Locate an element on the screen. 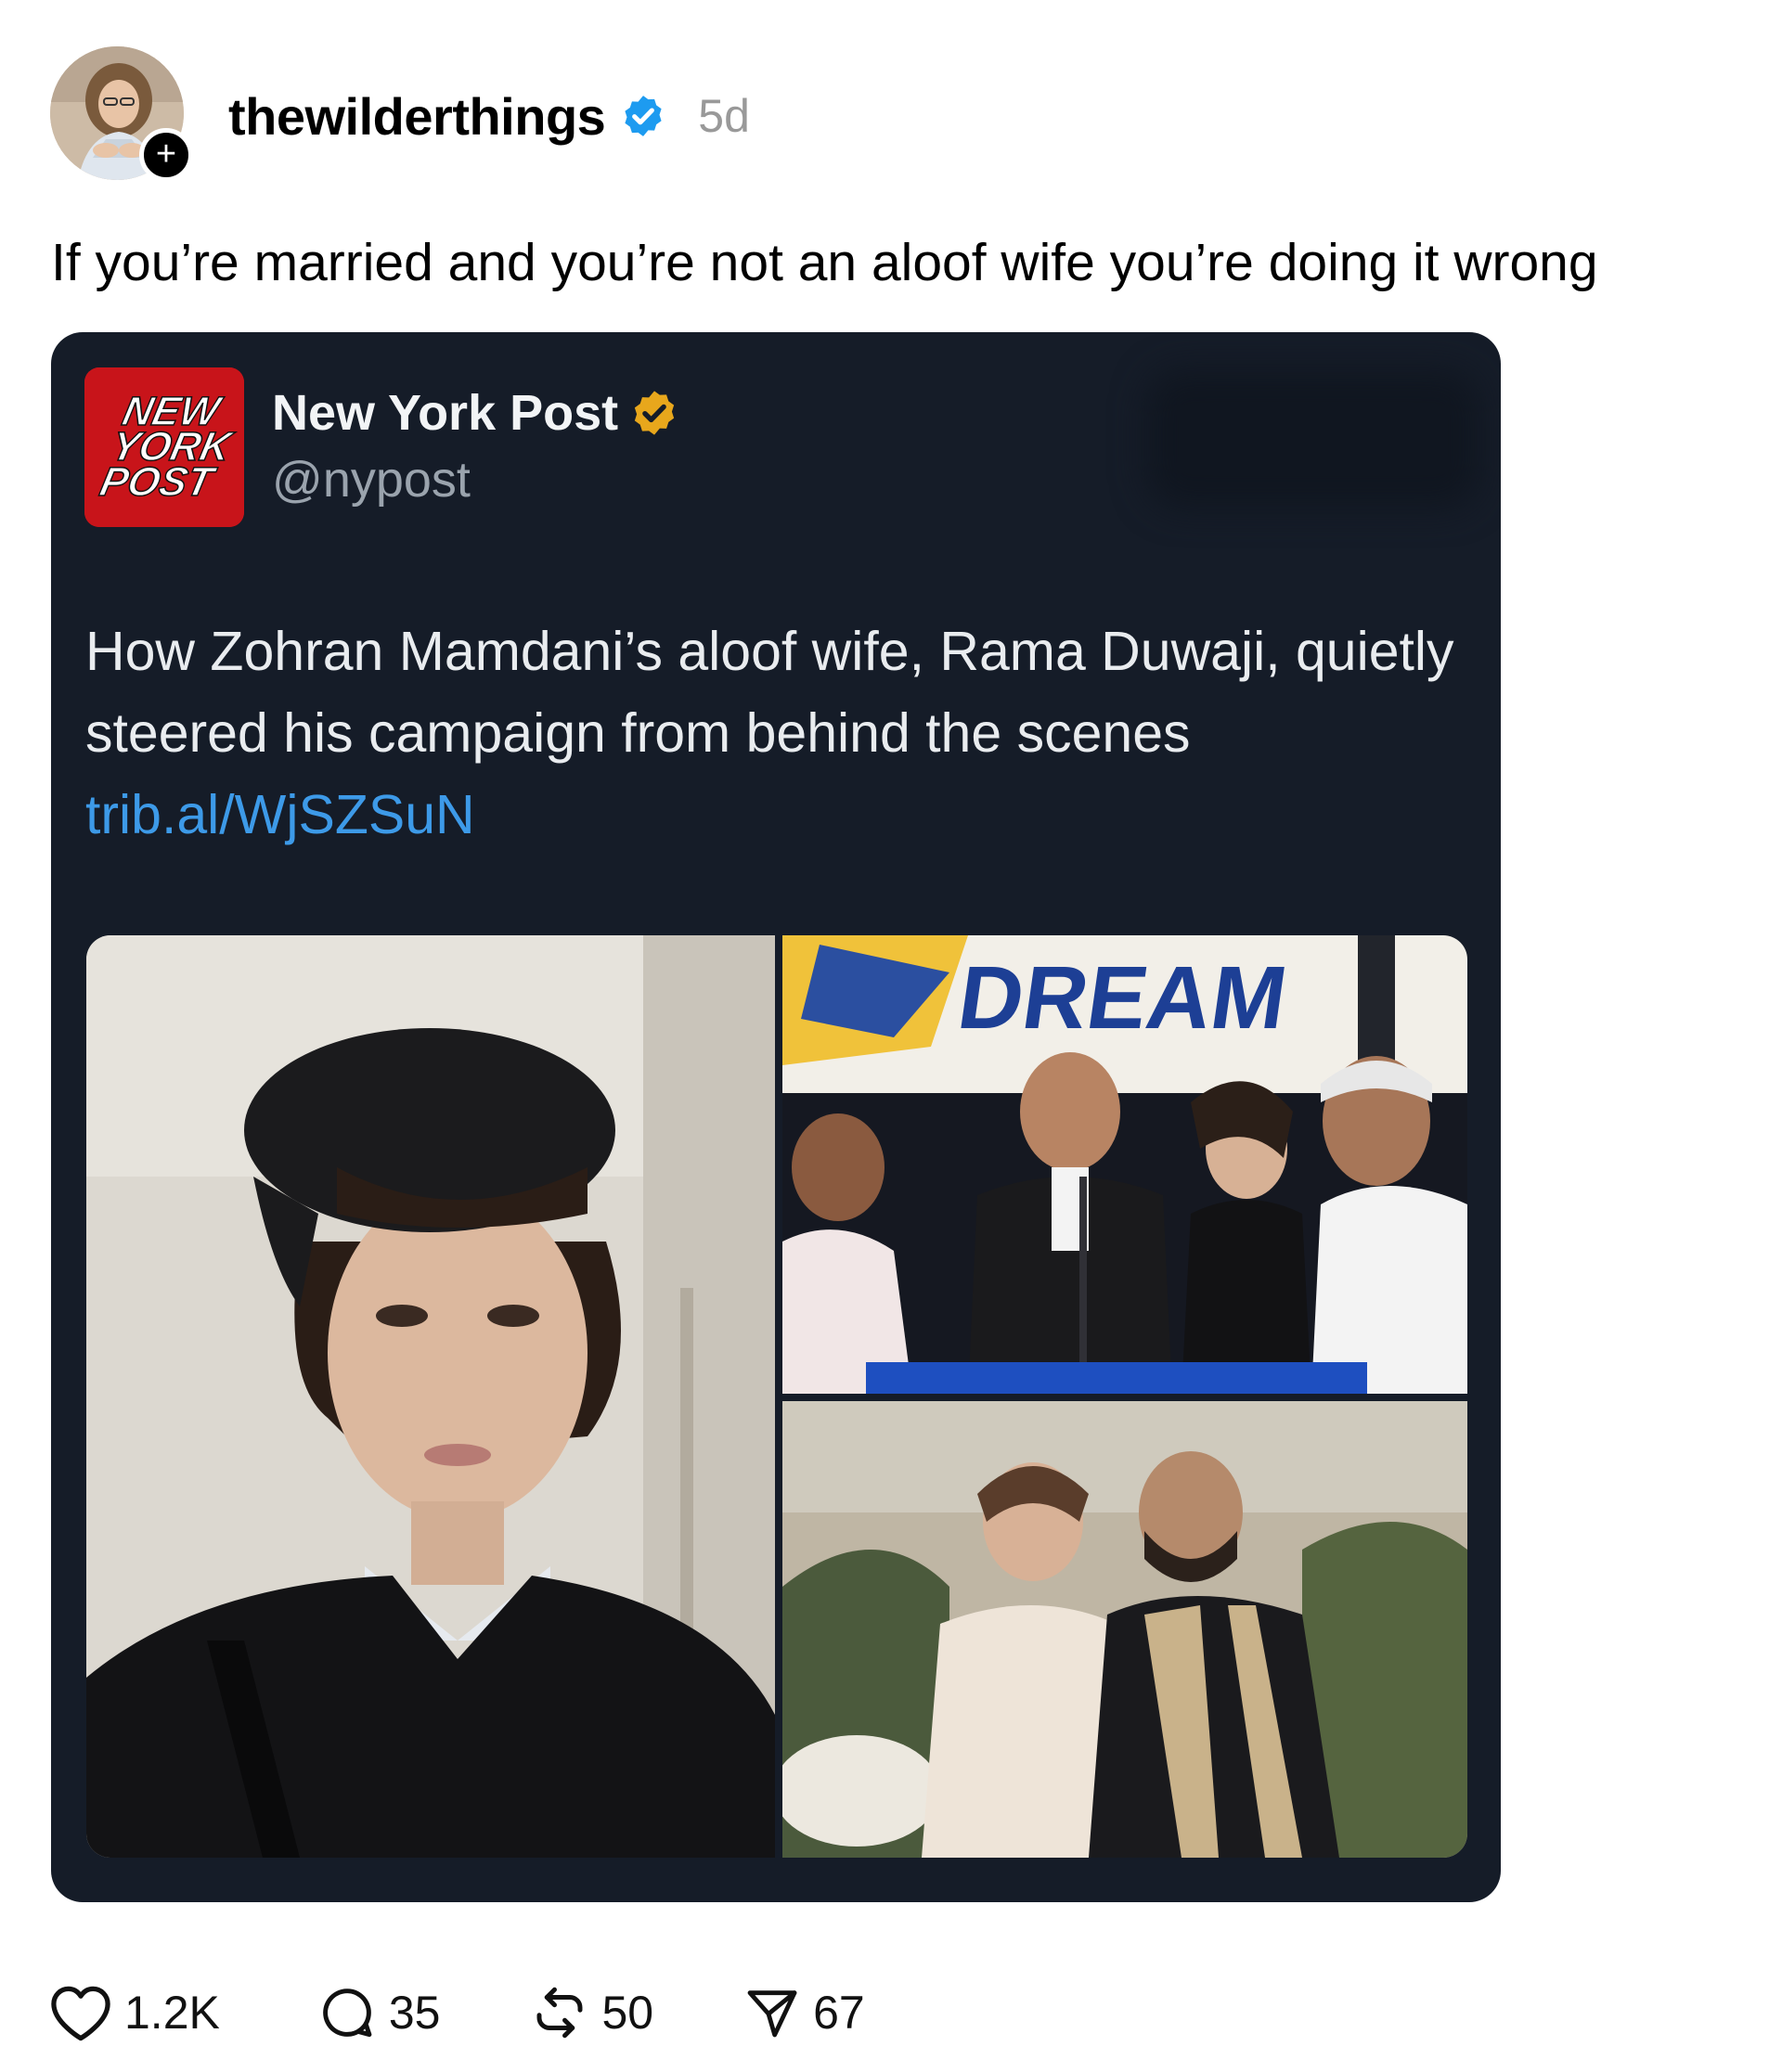 This screenshot has width=1782, height=2072. follow-plus-icon: + is located at coordinates (166, 155).